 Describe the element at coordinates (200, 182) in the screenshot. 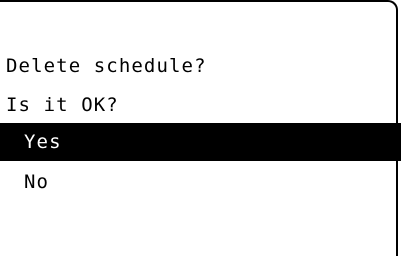

I see `no-option: No` at that location.